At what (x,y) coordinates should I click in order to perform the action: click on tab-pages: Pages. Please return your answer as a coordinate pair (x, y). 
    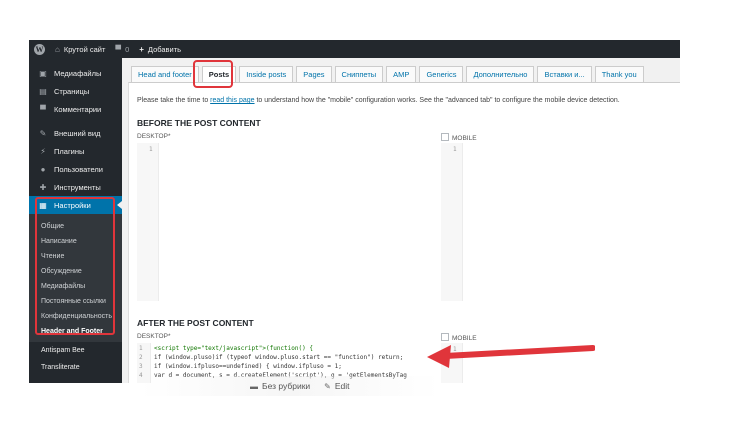
    Looking at the image, I should click on (314, 74).